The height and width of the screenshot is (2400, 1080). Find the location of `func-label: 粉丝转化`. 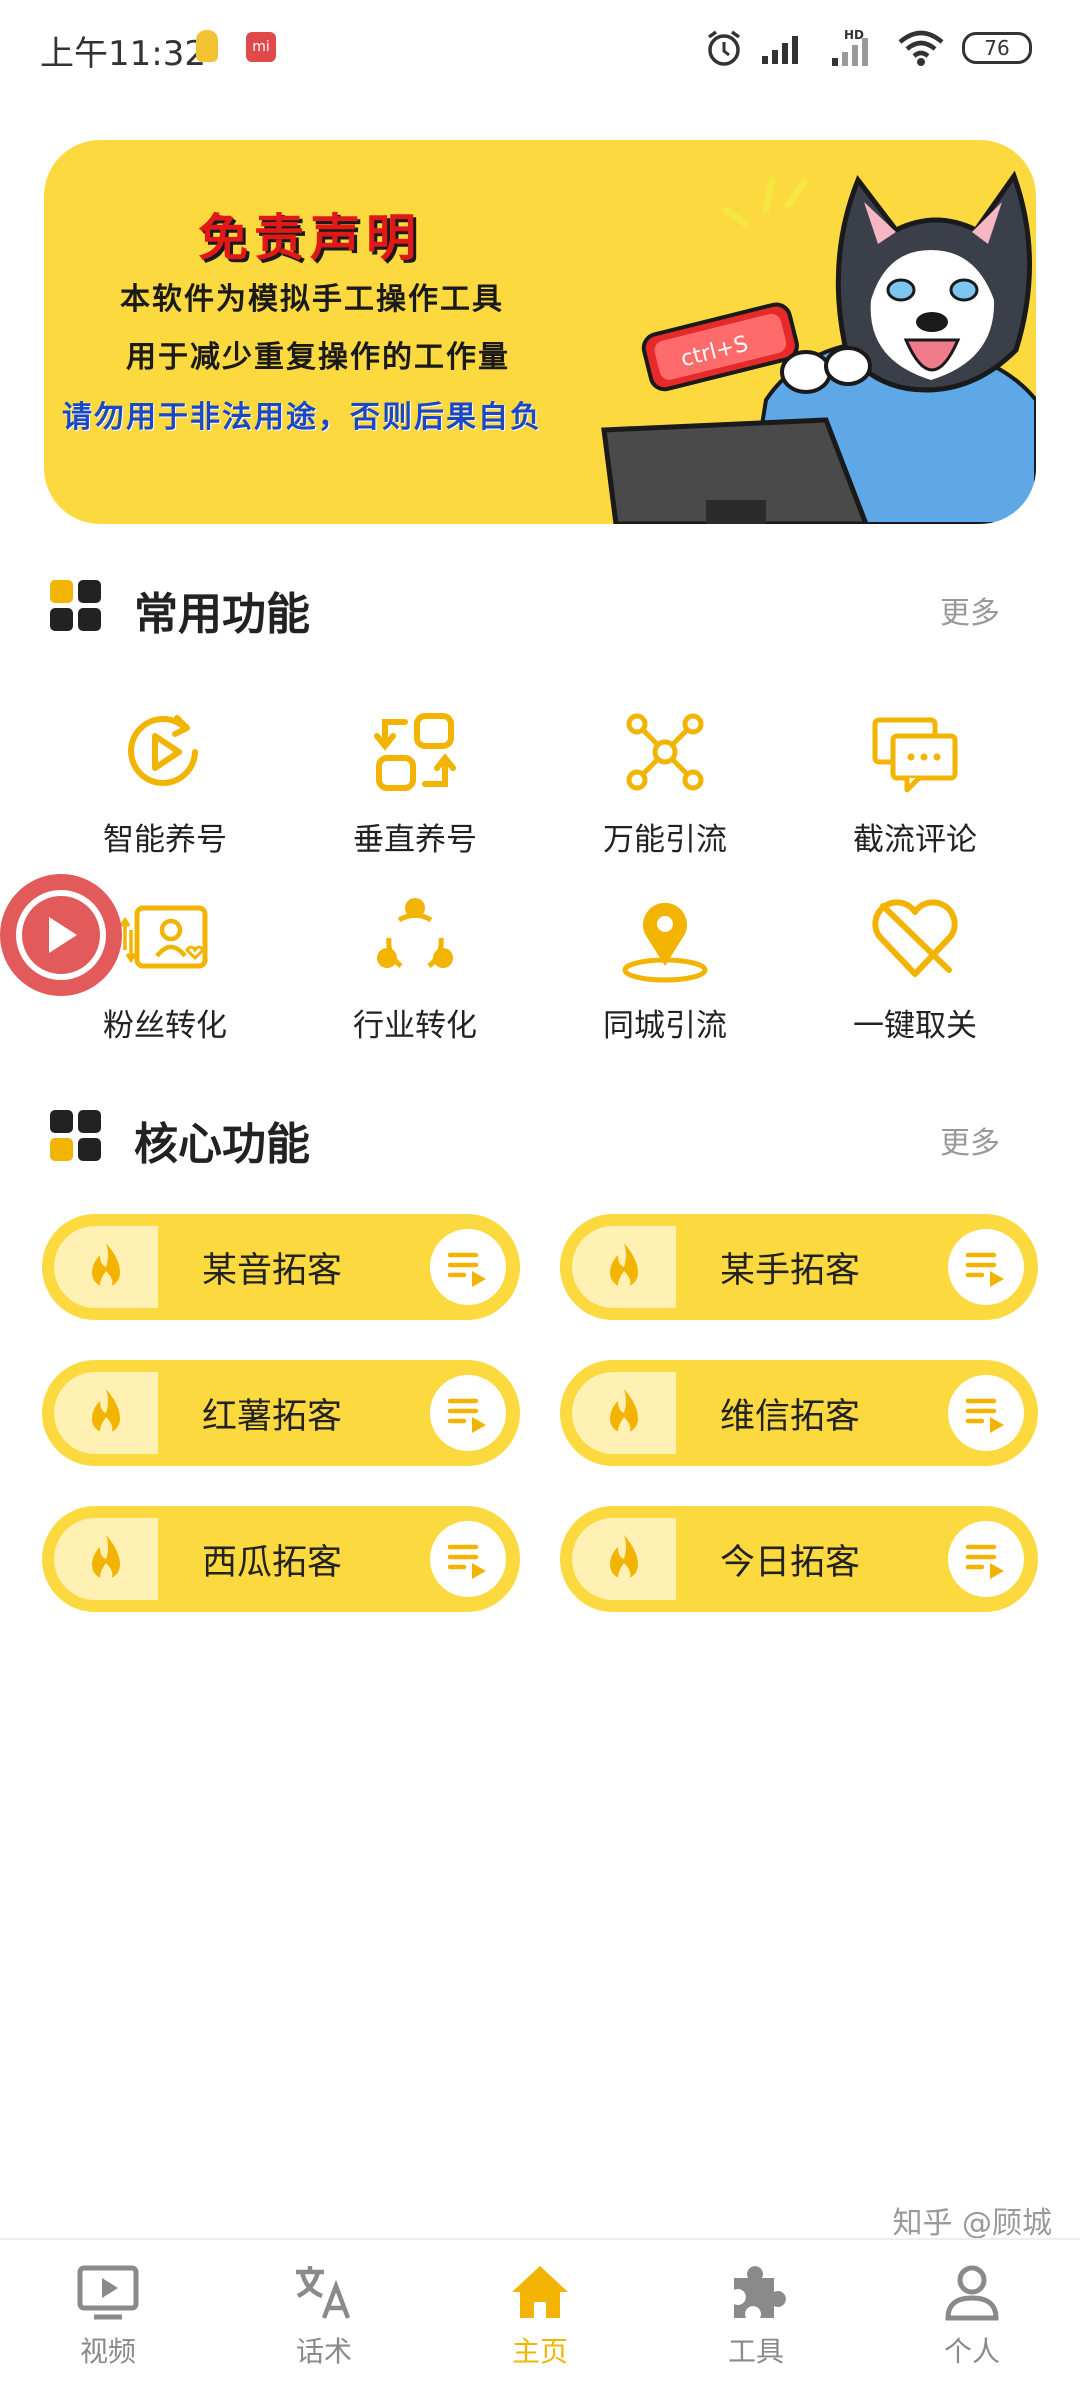

func-label: 粉丝转化 is located at coordinates (165, 1026).